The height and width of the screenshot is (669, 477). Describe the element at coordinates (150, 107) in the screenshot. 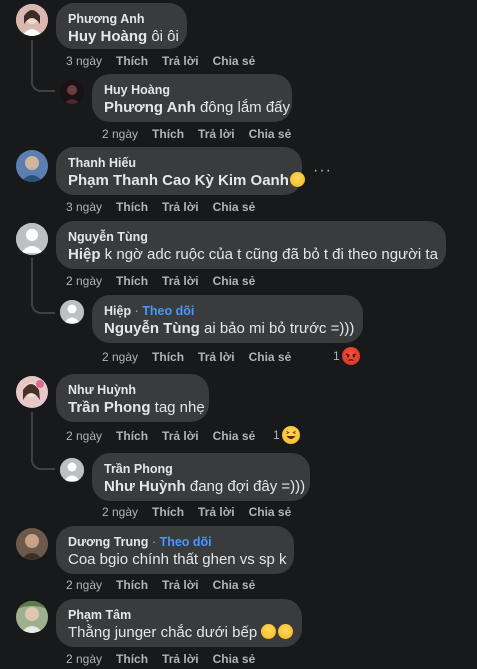

I see `mention: Phương Anh` at that location.